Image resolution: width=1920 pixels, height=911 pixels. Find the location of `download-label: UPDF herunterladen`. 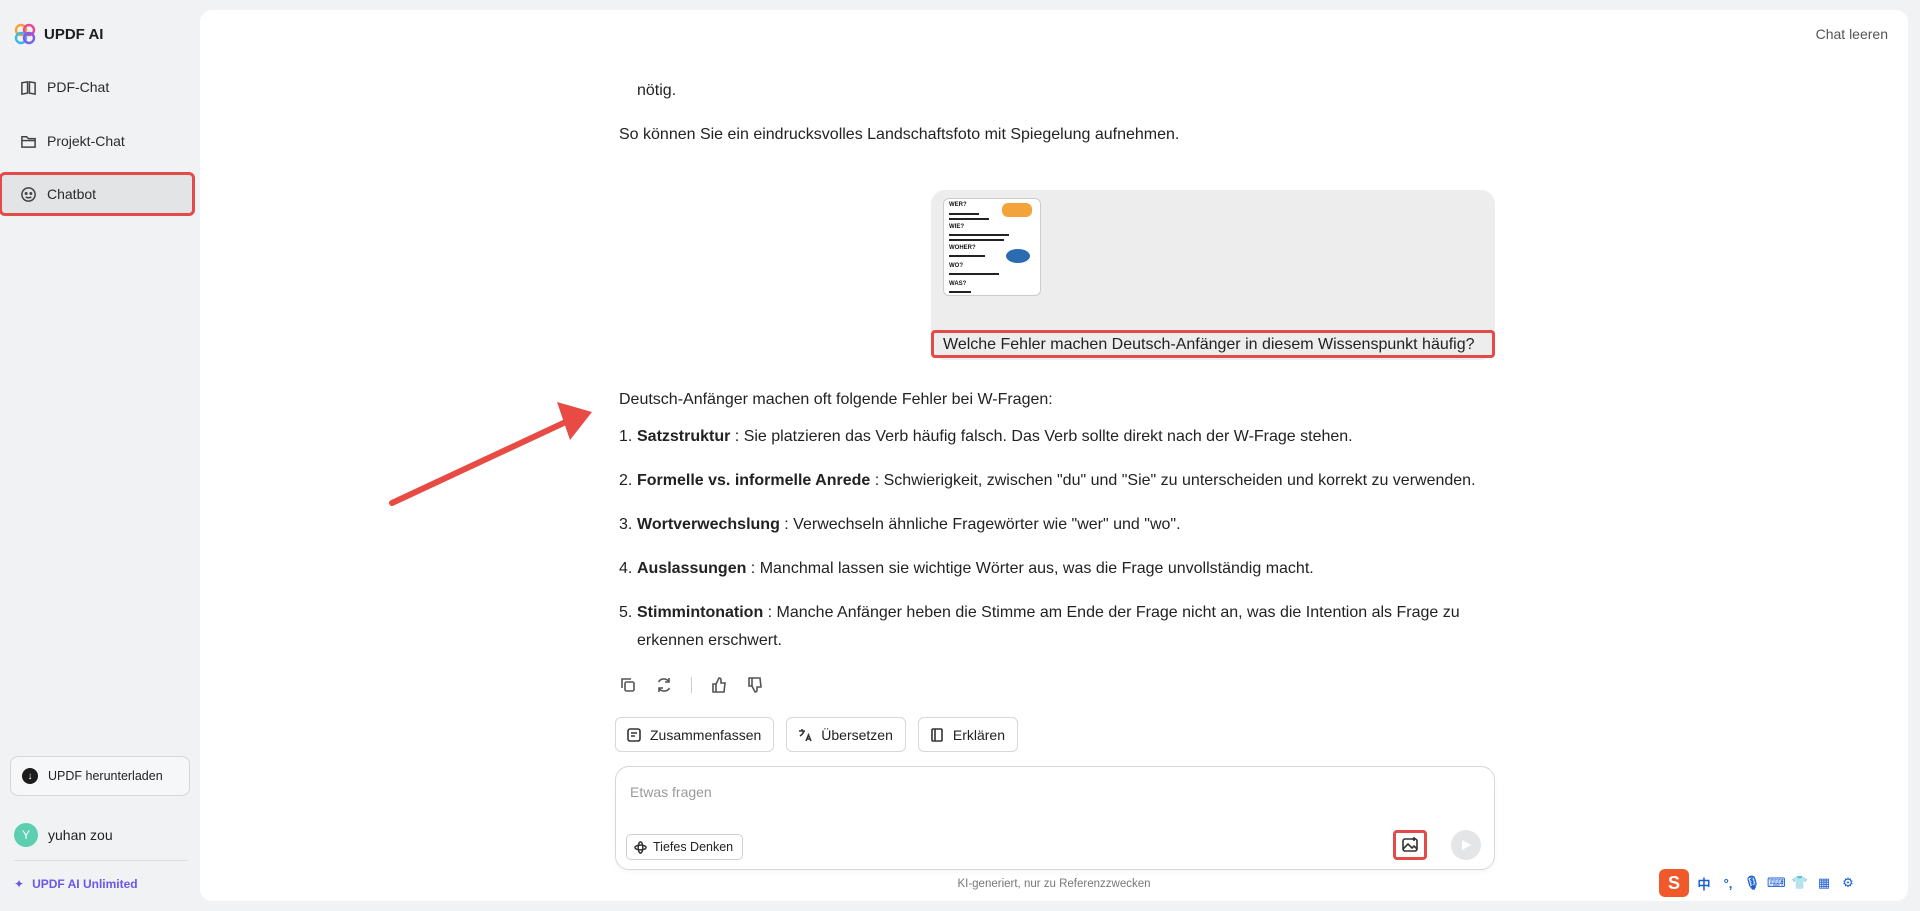

download-label: UPDF herunterladen is located at coordinates (105, 776).